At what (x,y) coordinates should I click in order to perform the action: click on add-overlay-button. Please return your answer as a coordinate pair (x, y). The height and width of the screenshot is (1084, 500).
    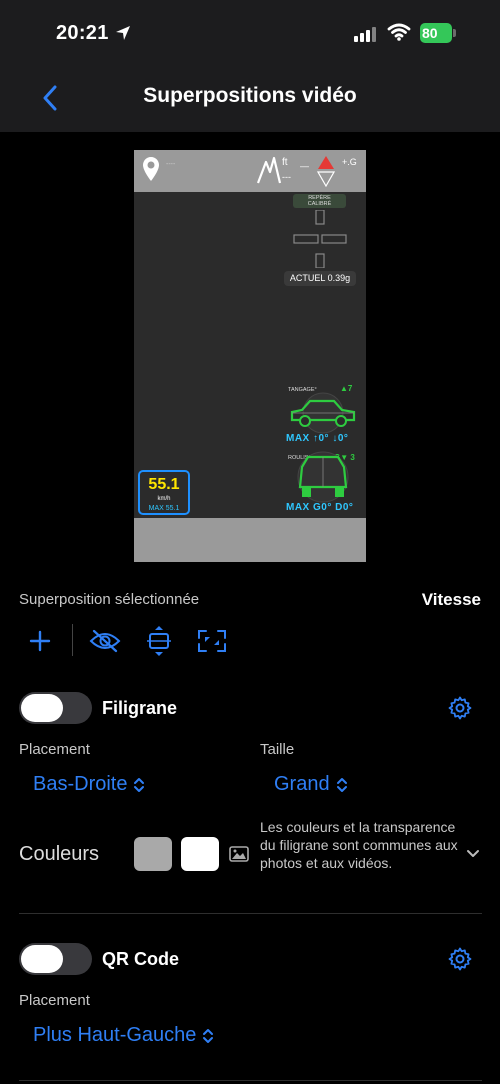
    Looking at the image, I should click on (40, 641).